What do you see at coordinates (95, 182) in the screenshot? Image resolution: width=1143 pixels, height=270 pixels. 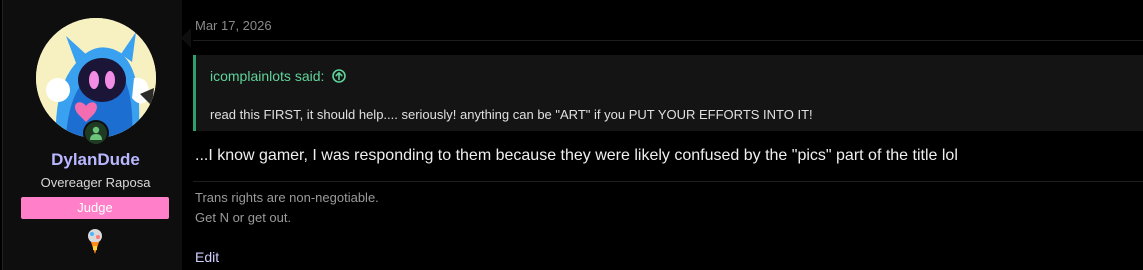 I see `user-title: Overeager Raposa` at bounding box center [95, 182].